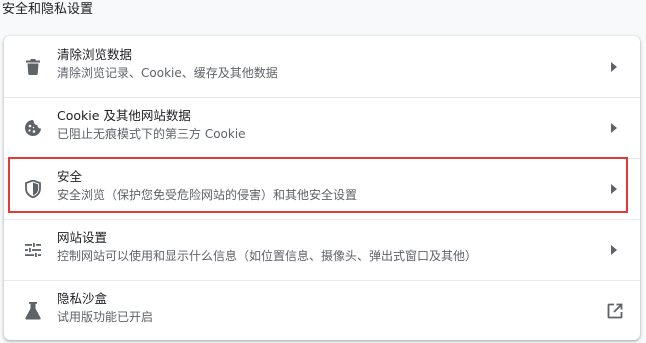 This screenshot has height=343, width=646. What do you see at coordinates (33, 188) in the screenshot?
I see `shield-icon` at bounding box center [33, 188].